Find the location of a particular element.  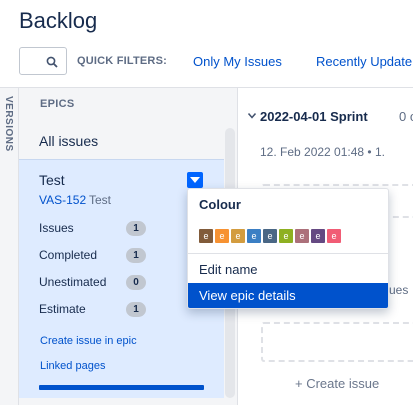

create-issue-button: + Create issue is located at coordinates (337, 383).